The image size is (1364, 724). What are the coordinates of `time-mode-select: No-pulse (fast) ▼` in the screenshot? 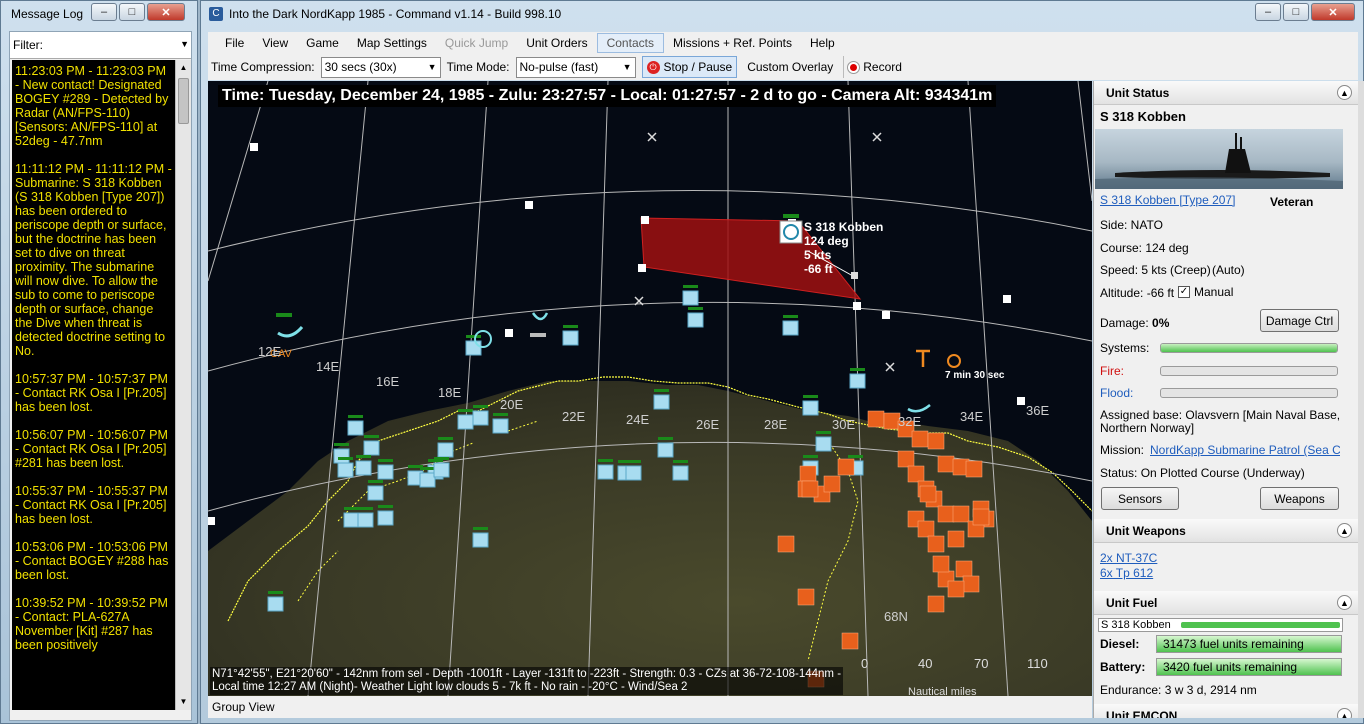 It's located at (575, 67).